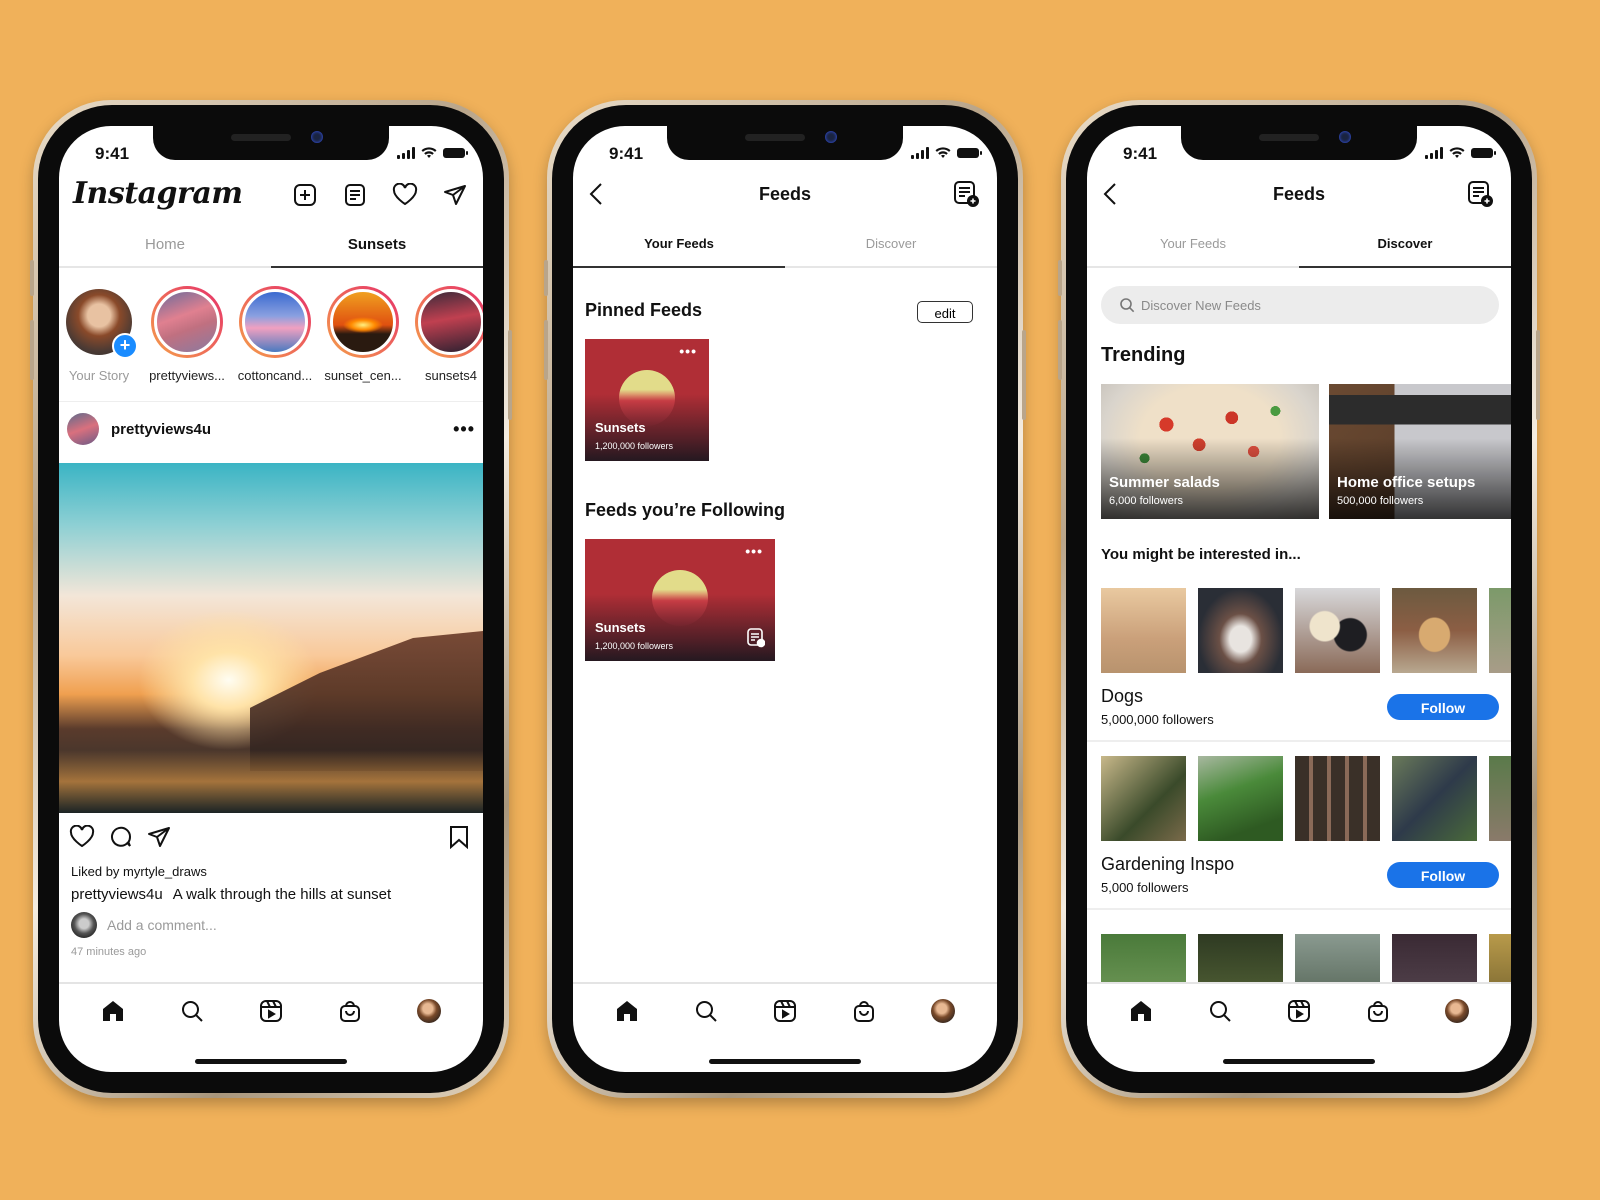  Describe the element at coordinates (405, 195) in the screenshot. I see `heart-icon` at that location.